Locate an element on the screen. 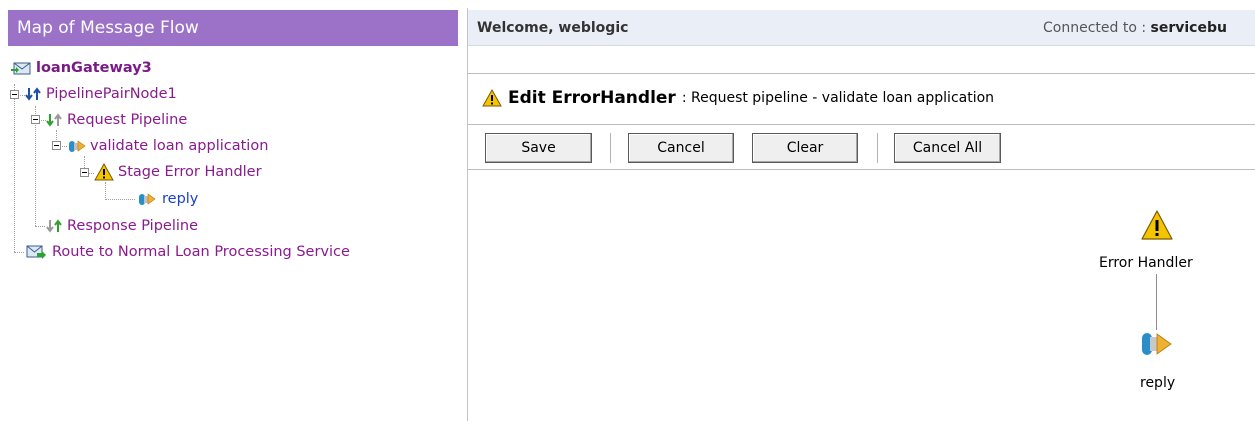 The width and height of the screenshot is (1255, 421). tree-node-label: Stage Error Handler is located at coordinates (190, 172).